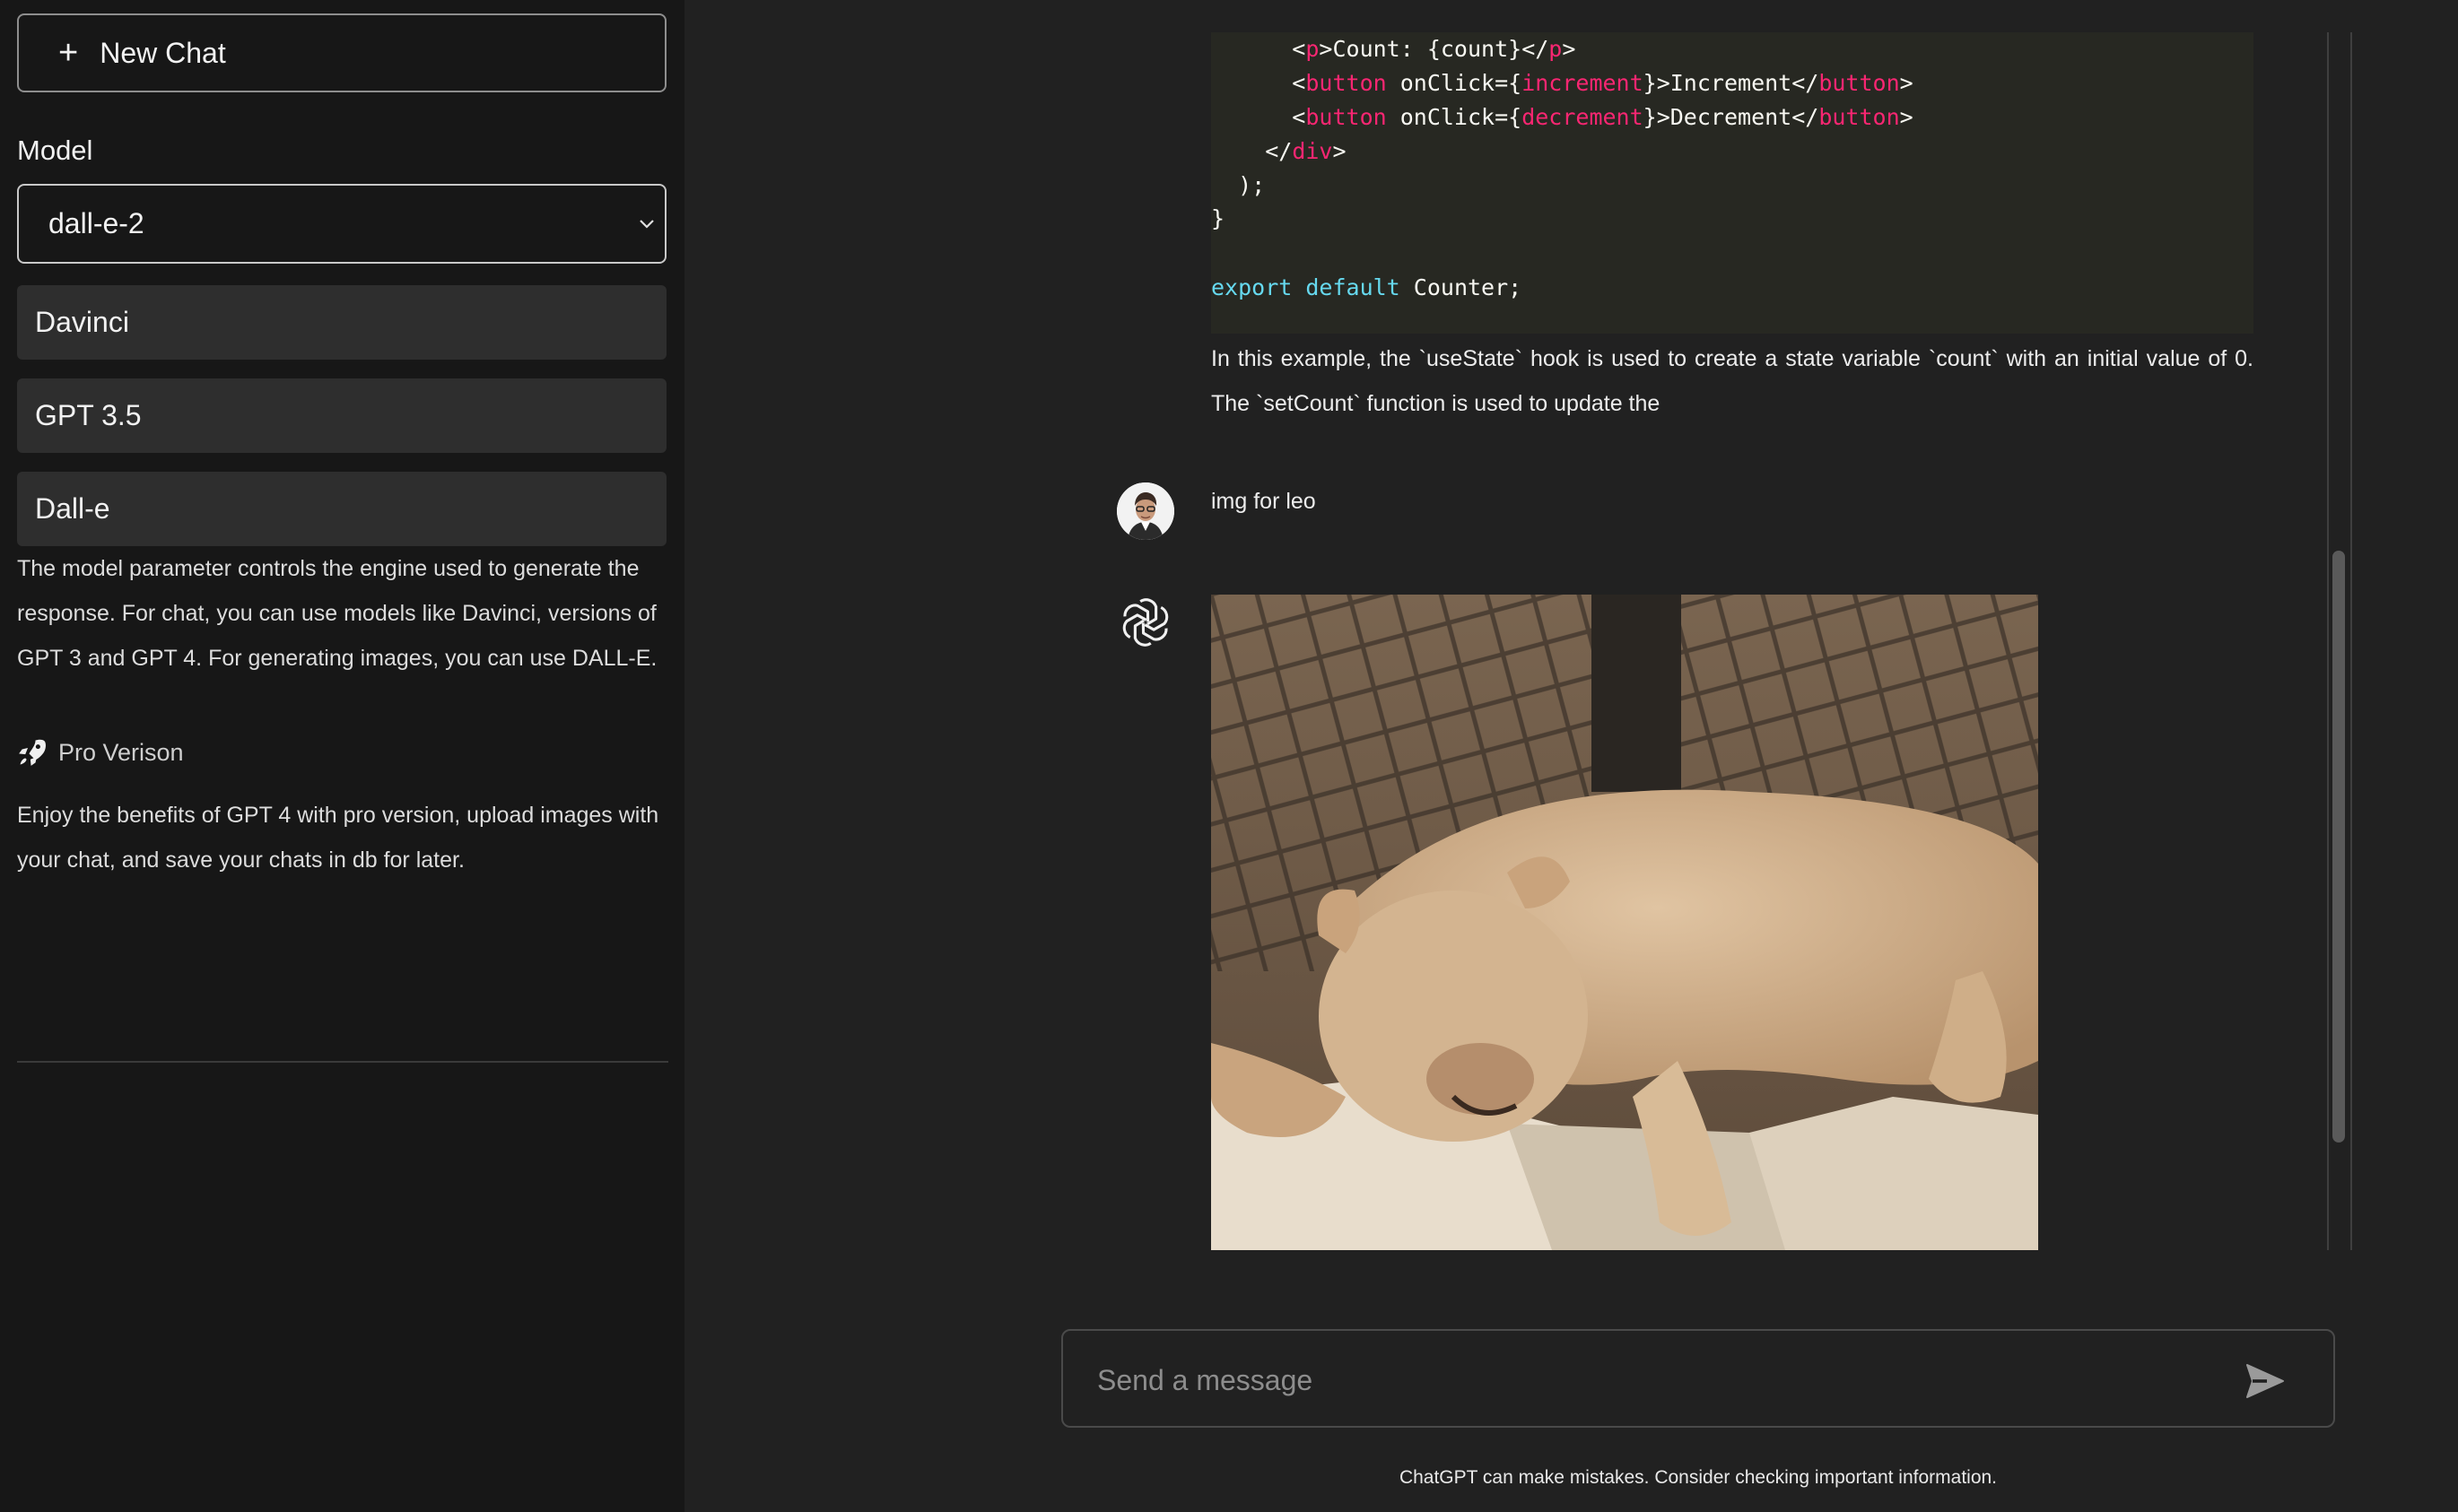 This screenshot has width=2458, height=1512. Describe the element at coordinates (342, 509) in the screenshot. I see `model-option-dall-e: Dall-e` at that location.